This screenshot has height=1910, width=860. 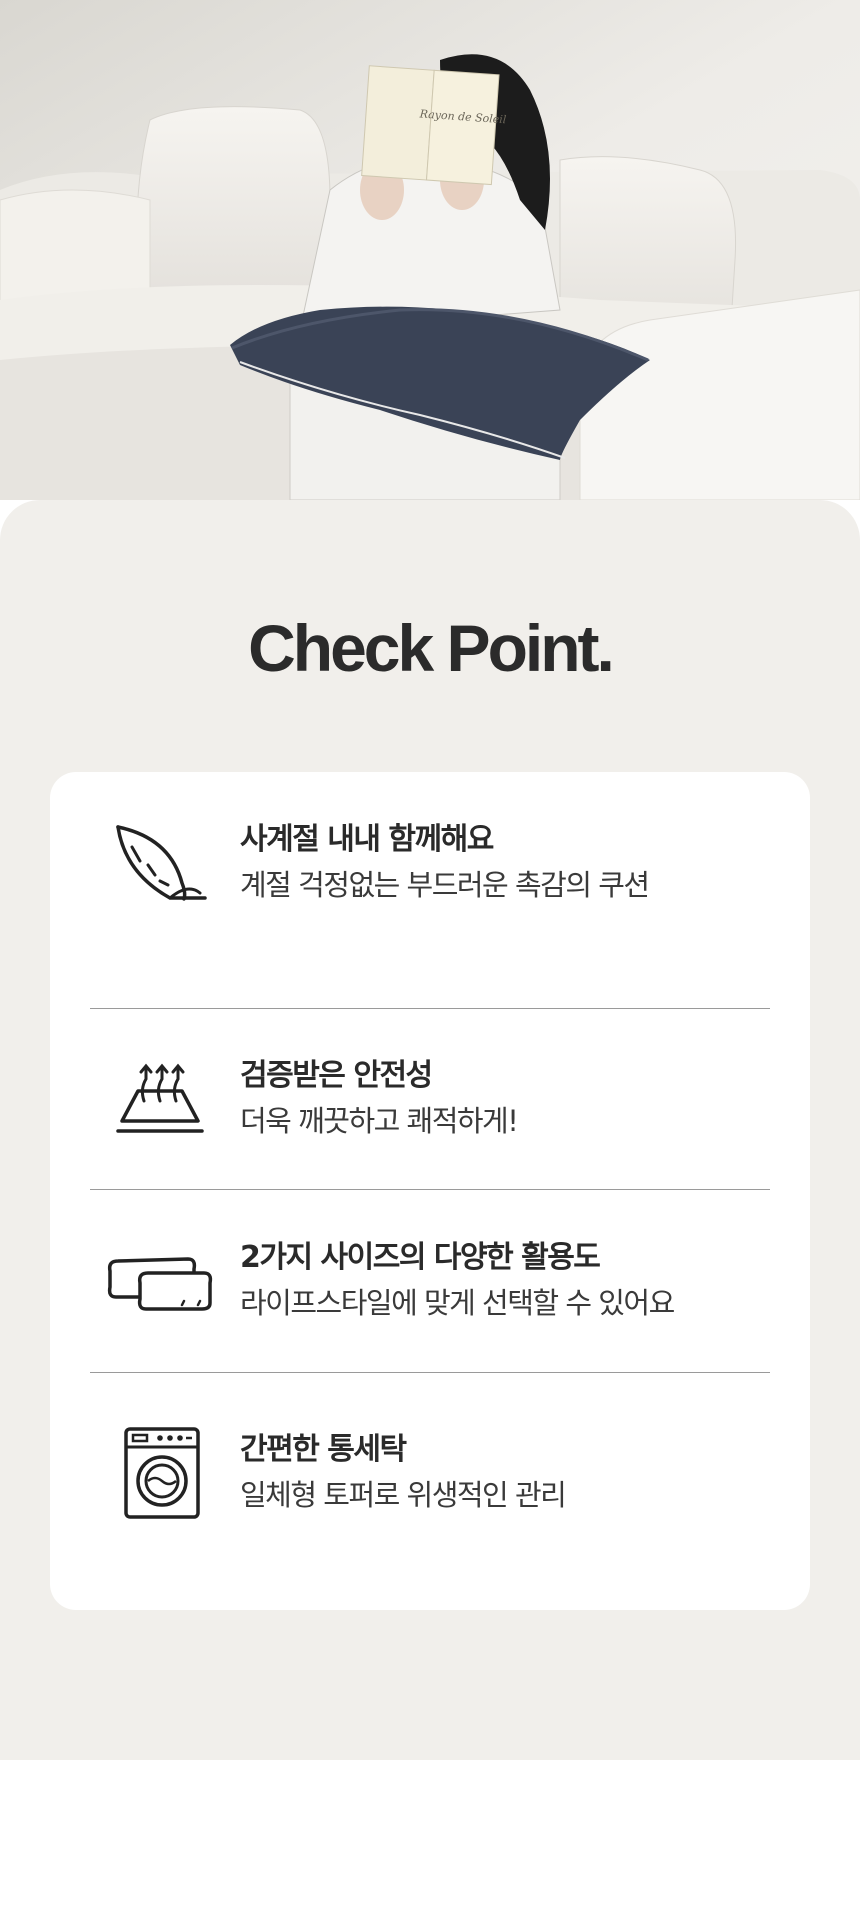 I want to click on feature-heading: 사계절 내내 함께해요, so click(x=367, y=839).